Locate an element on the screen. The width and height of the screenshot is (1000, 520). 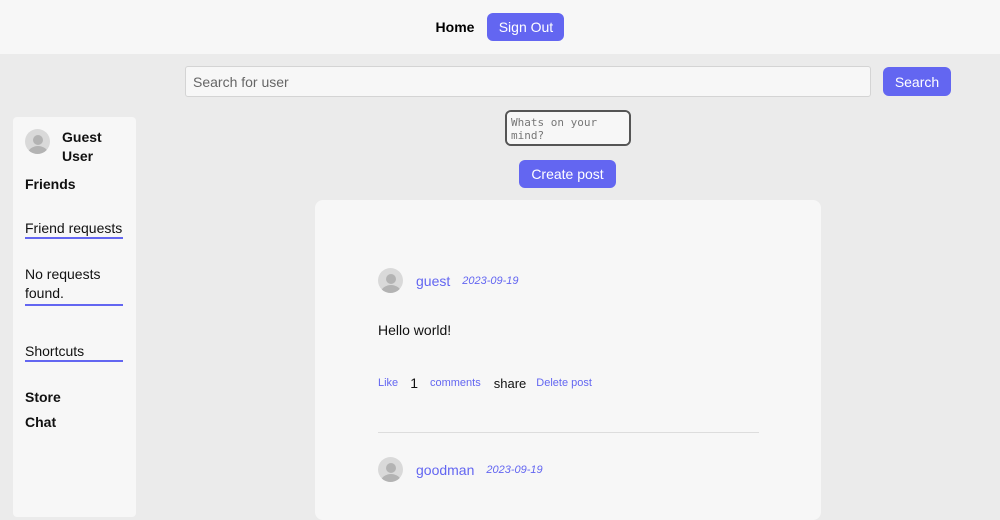
share-button: share is located at coordinates (510, 383).